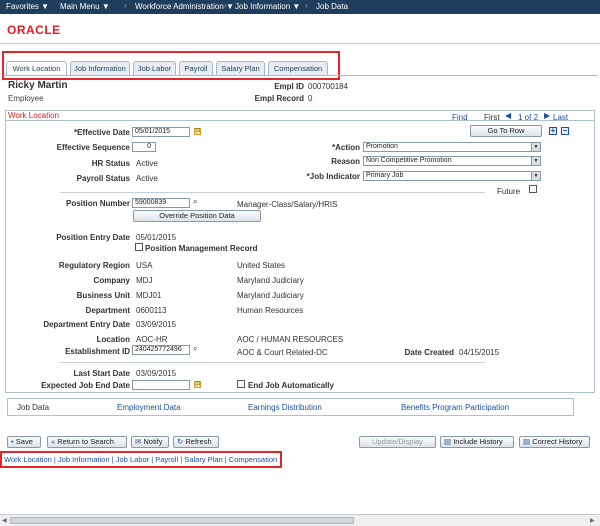  What do you see at coordinates (12, 441) in the screenshot?
I see `save-icon: ▪` at bounding box center [12, 441].